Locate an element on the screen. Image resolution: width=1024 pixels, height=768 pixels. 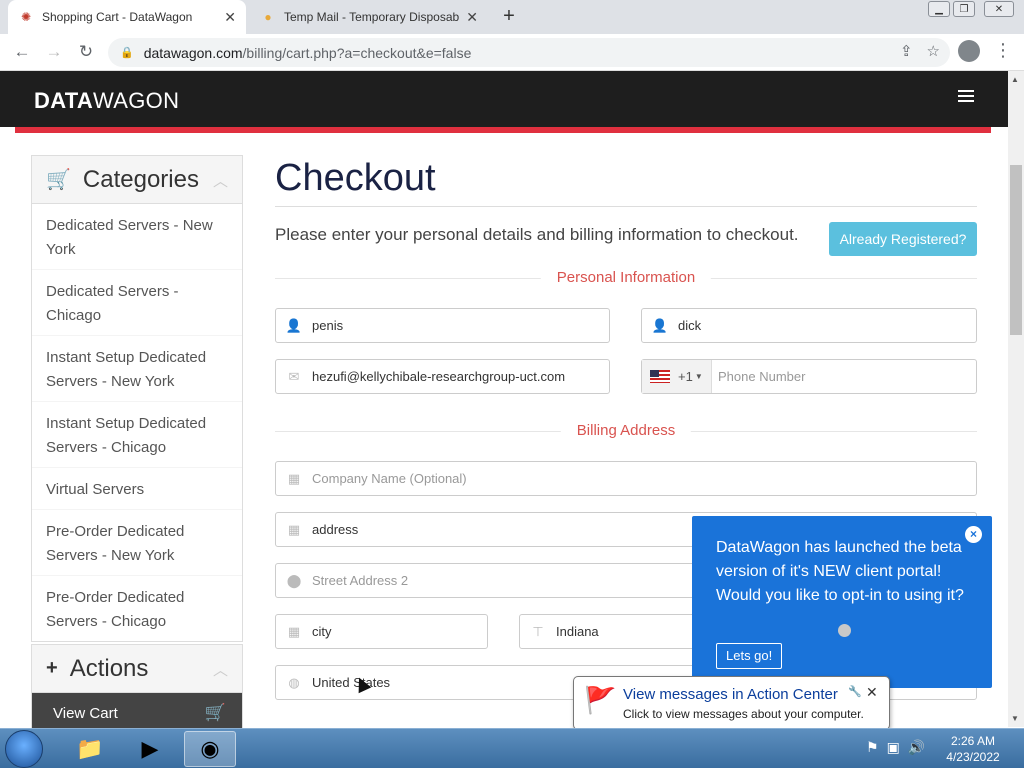
action-center-tray-icon: ⚑ is located at coordinates (872, 747).